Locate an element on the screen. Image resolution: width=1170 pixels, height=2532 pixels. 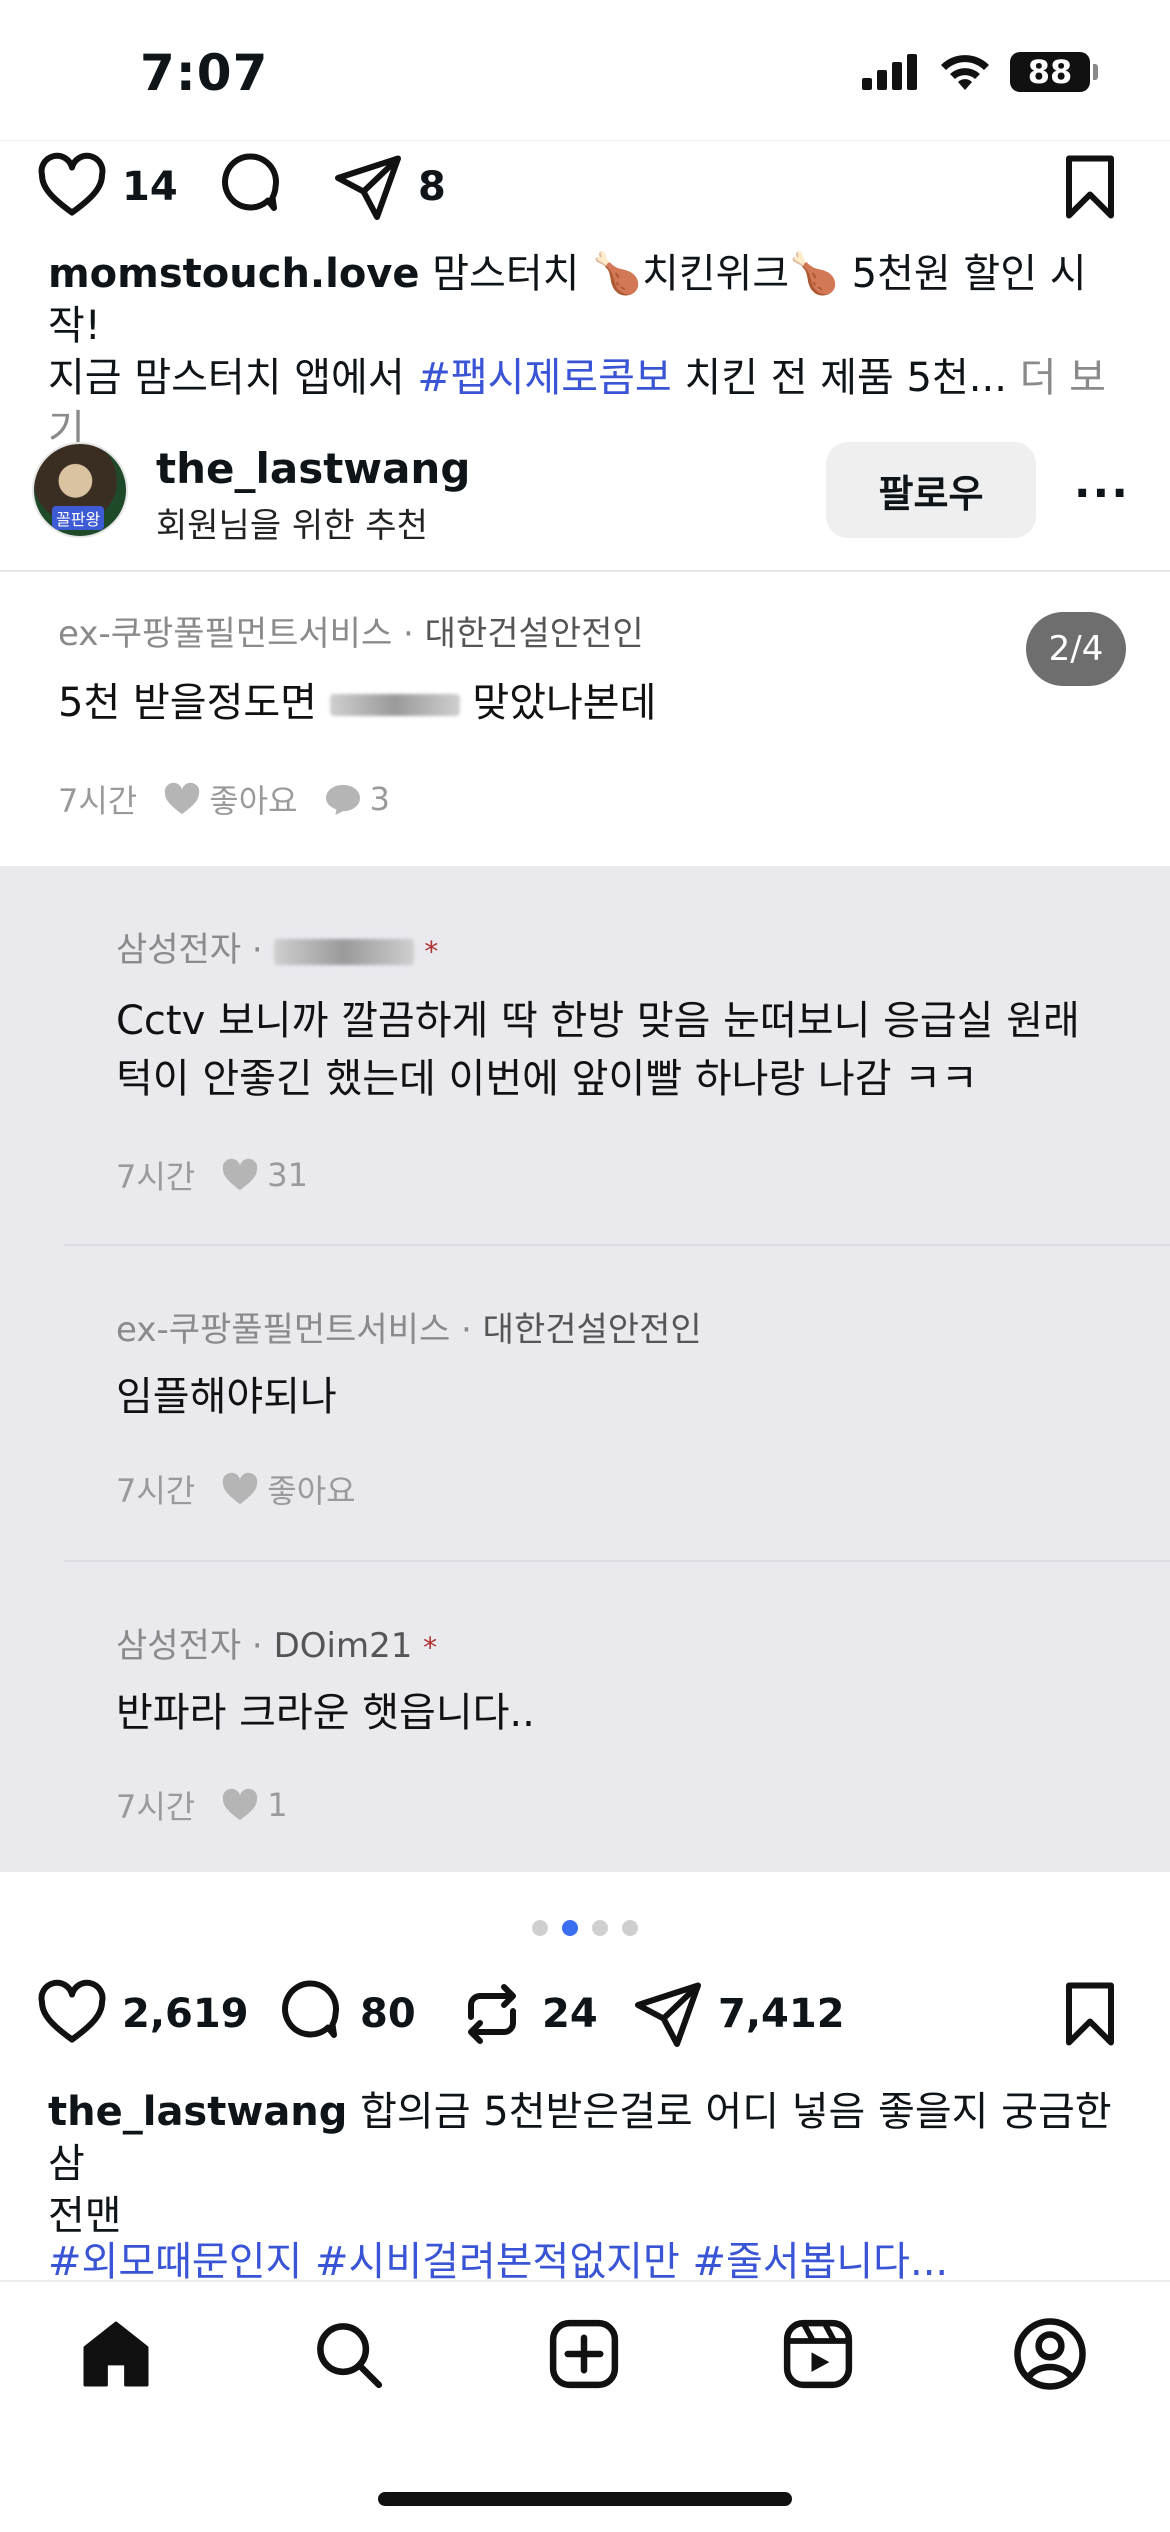
comment-count: 80 is located at coordinates (388, 2014).